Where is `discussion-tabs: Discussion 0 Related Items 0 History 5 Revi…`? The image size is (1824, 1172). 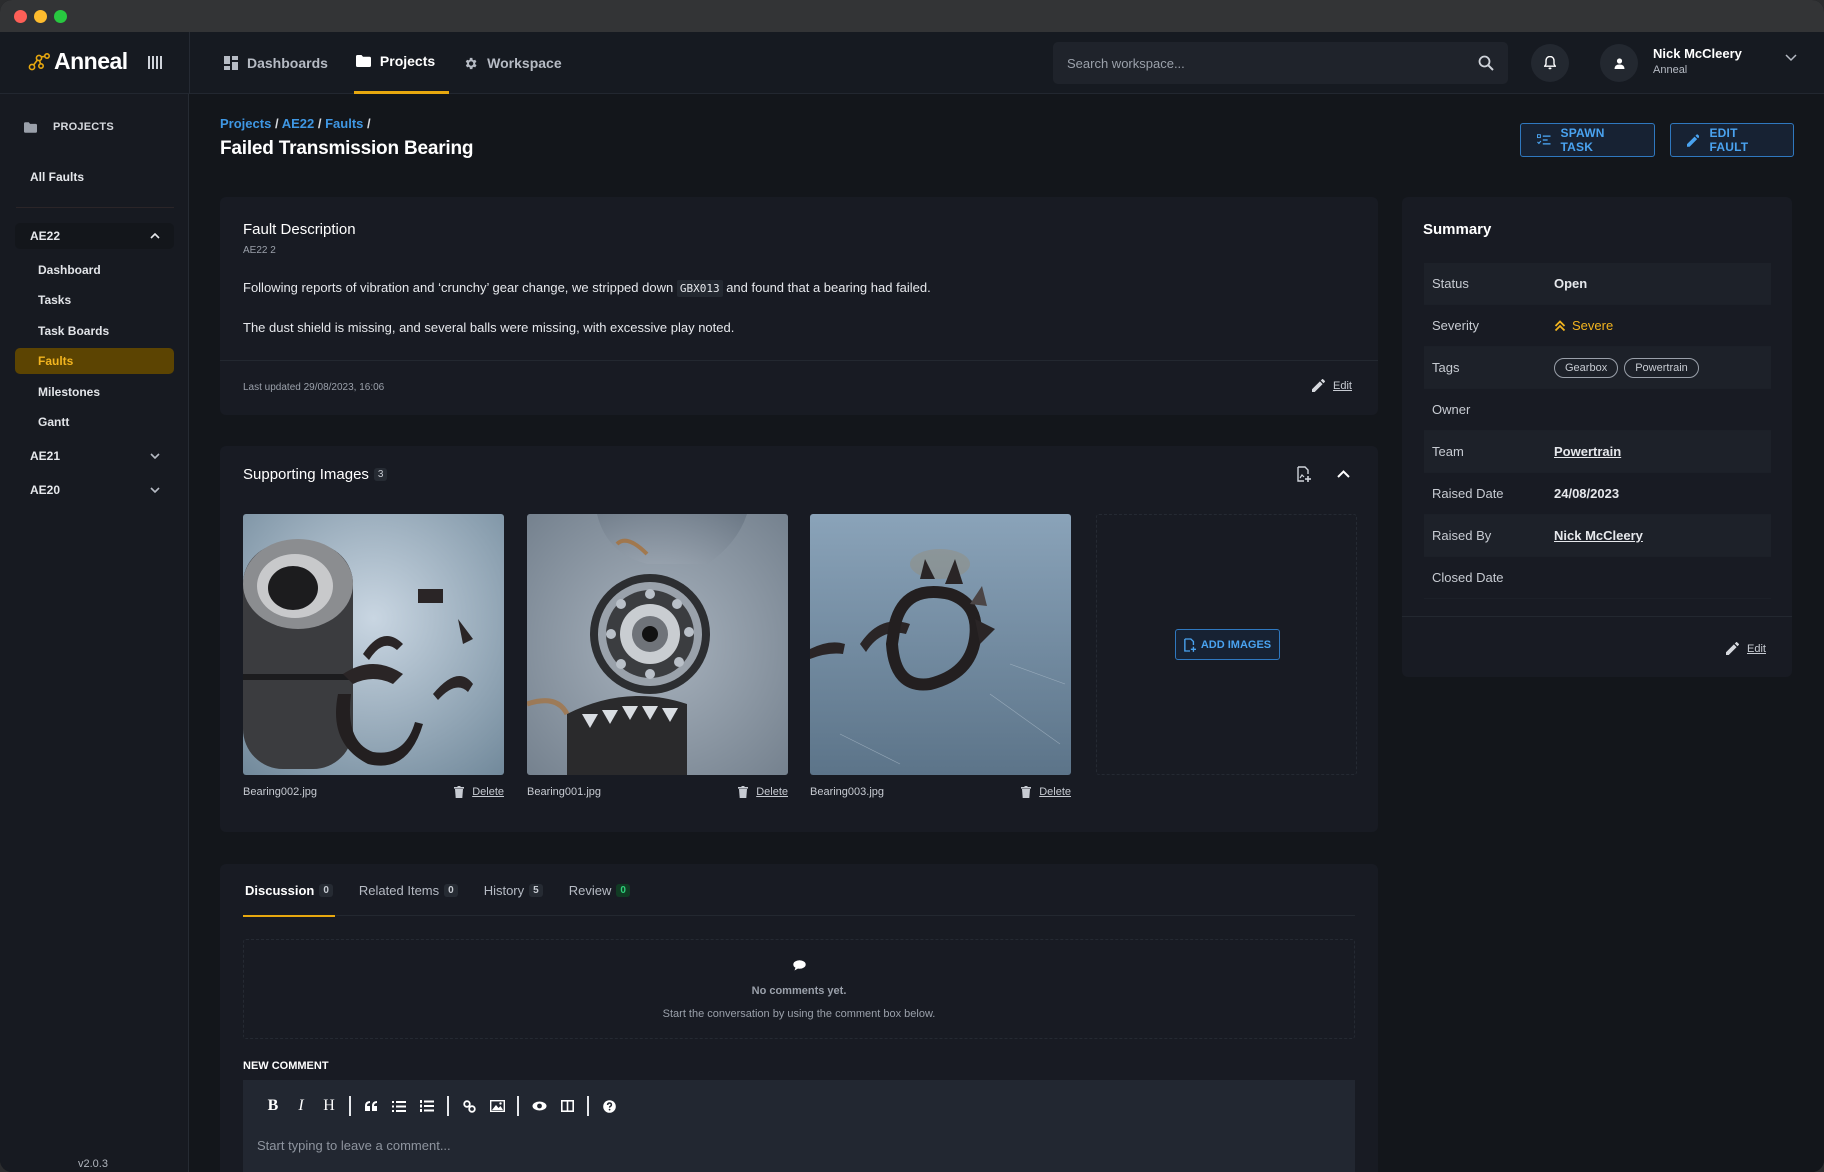
discussion-tabs: Discussion 0 Related Items 0 History 5 Revi… is located at coordinates (799, 890).